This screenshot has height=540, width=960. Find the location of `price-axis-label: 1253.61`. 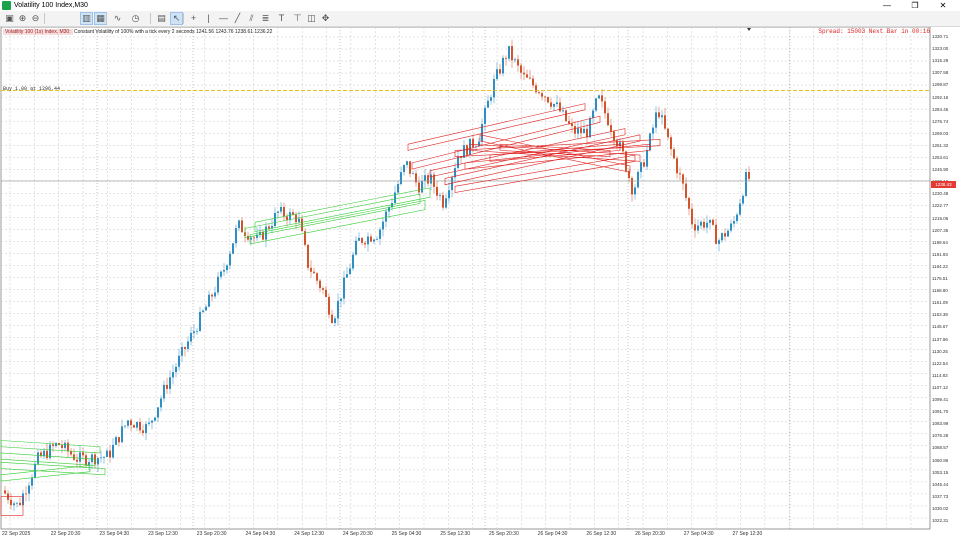

price-axis-label: 1253.61 is located at coordinates (940, 157).